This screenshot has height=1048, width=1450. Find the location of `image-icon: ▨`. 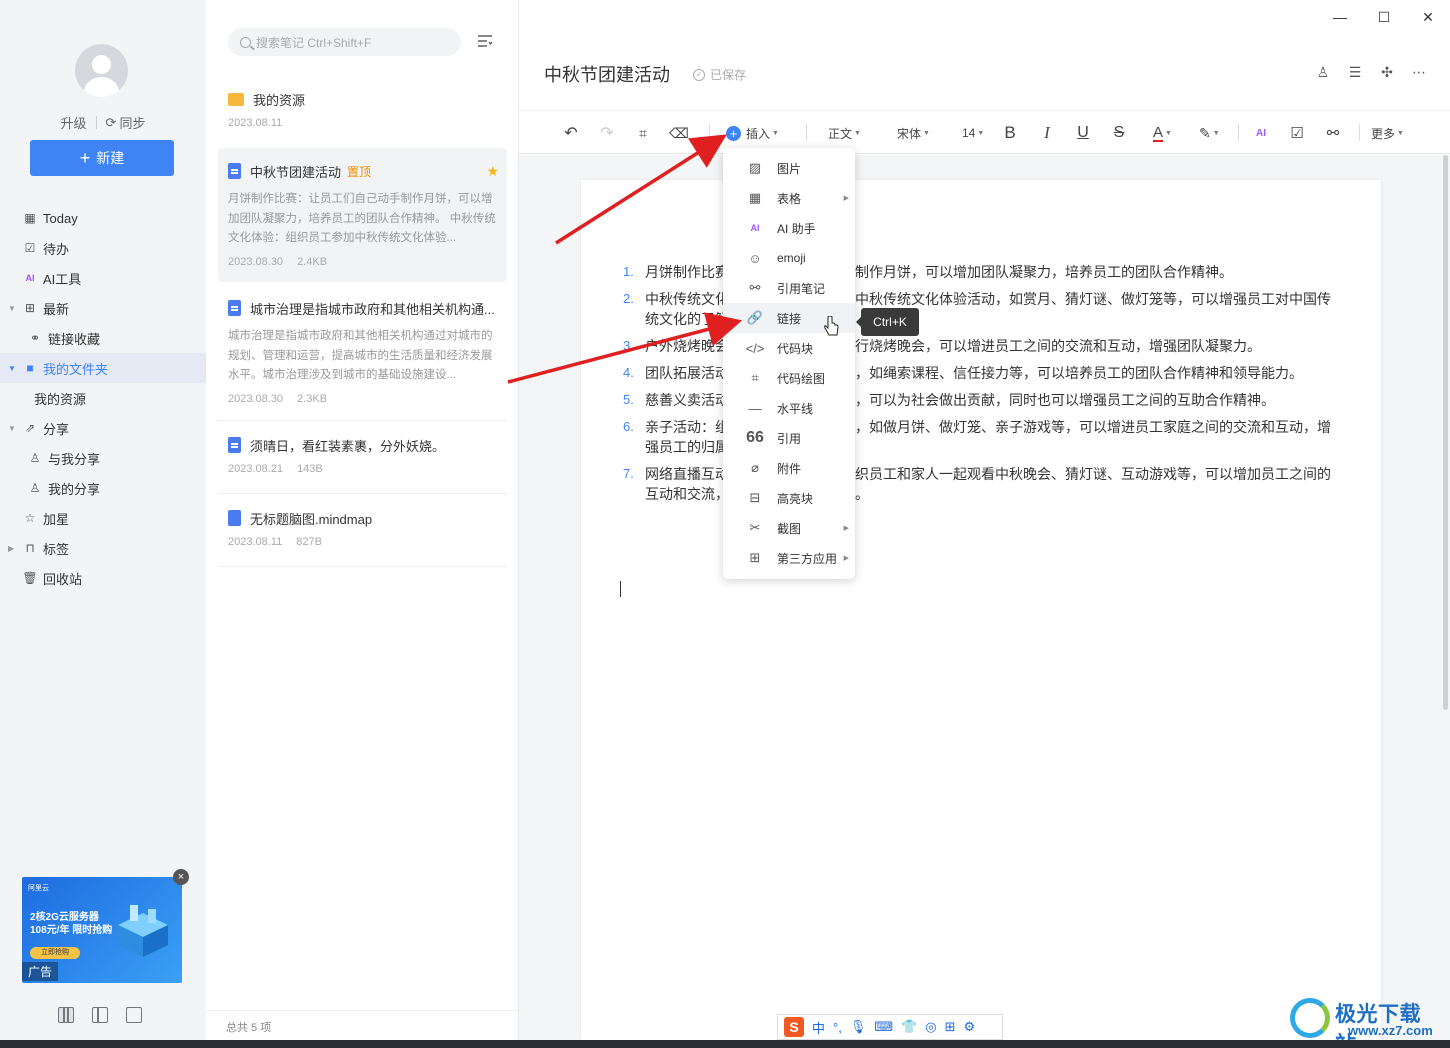

image-icon: ▨ is located at coordinates (755, 167).